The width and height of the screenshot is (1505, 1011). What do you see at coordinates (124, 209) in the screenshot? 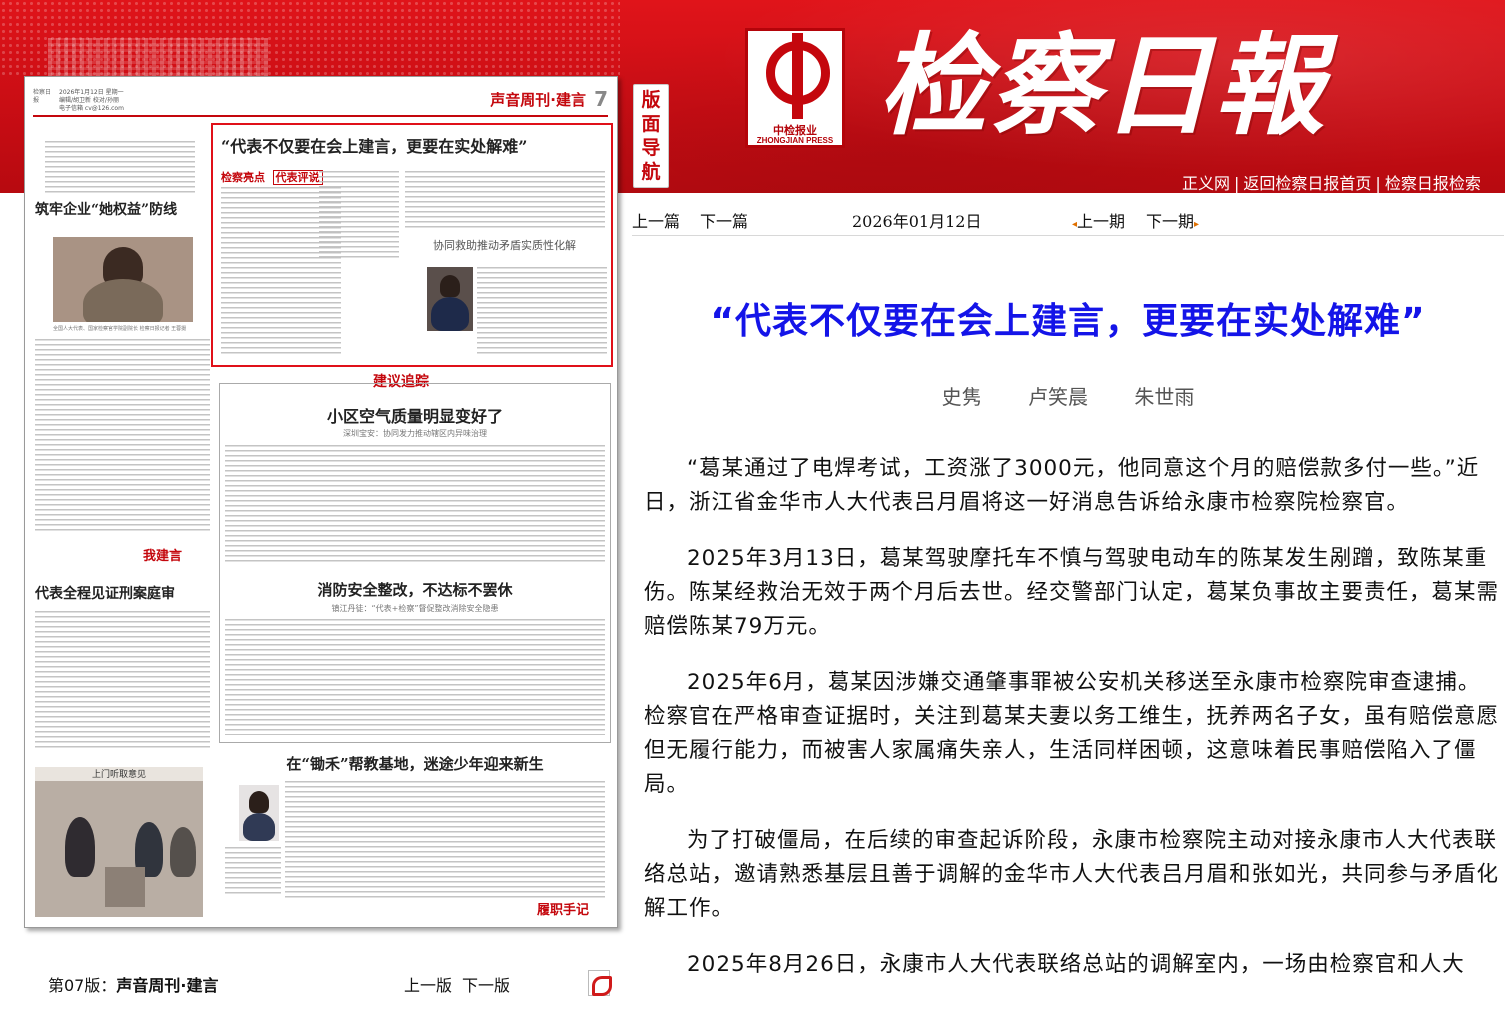
I see `thumb-left-headline: 筑牢企业“她权益”防线` at bounding box center [124, 209].